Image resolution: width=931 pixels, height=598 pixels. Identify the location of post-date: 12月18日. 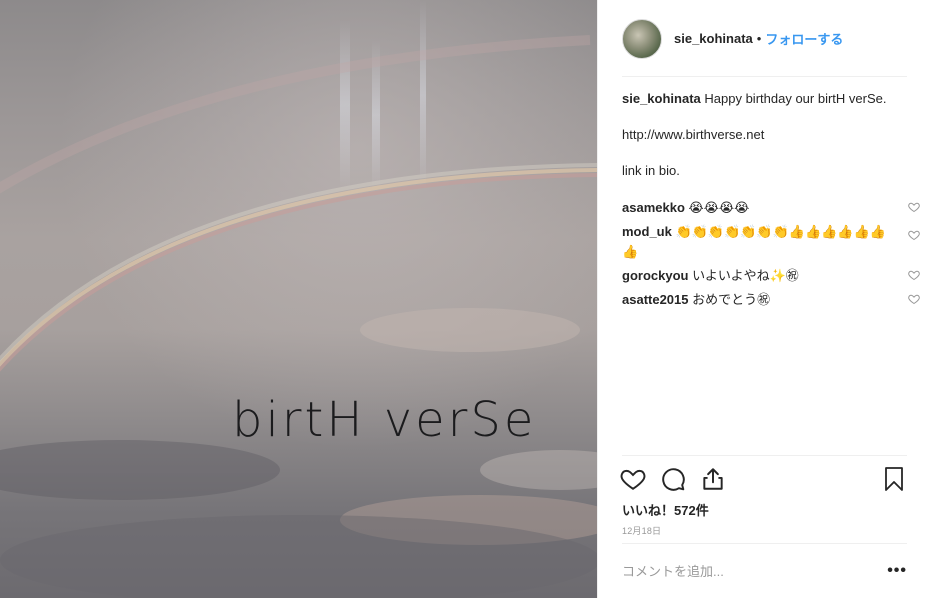
(641, 530).